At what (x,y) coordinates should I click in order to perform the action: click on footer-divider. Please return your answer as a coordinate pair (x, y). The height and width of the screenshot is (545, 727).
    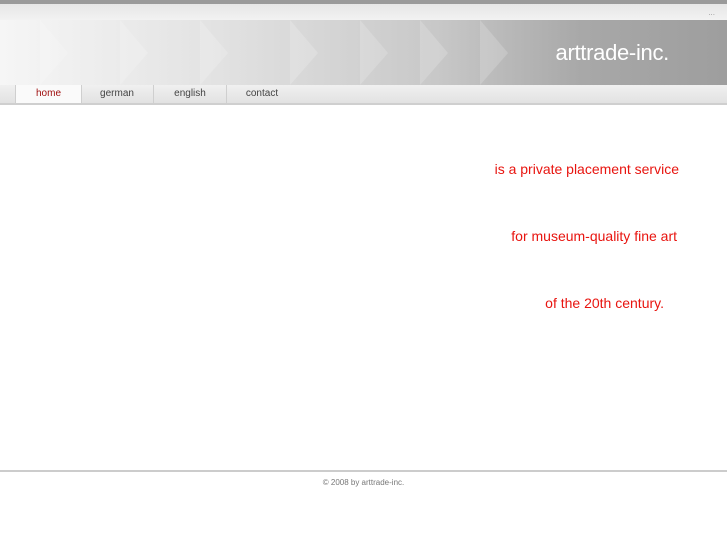
    Looking at the image, I should click on (363, 471).